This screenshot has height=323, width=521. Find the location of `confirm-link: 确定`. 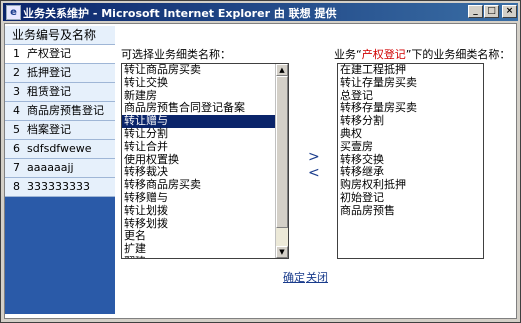

confirm-link: 确定 is located at coordinates (294, 277).